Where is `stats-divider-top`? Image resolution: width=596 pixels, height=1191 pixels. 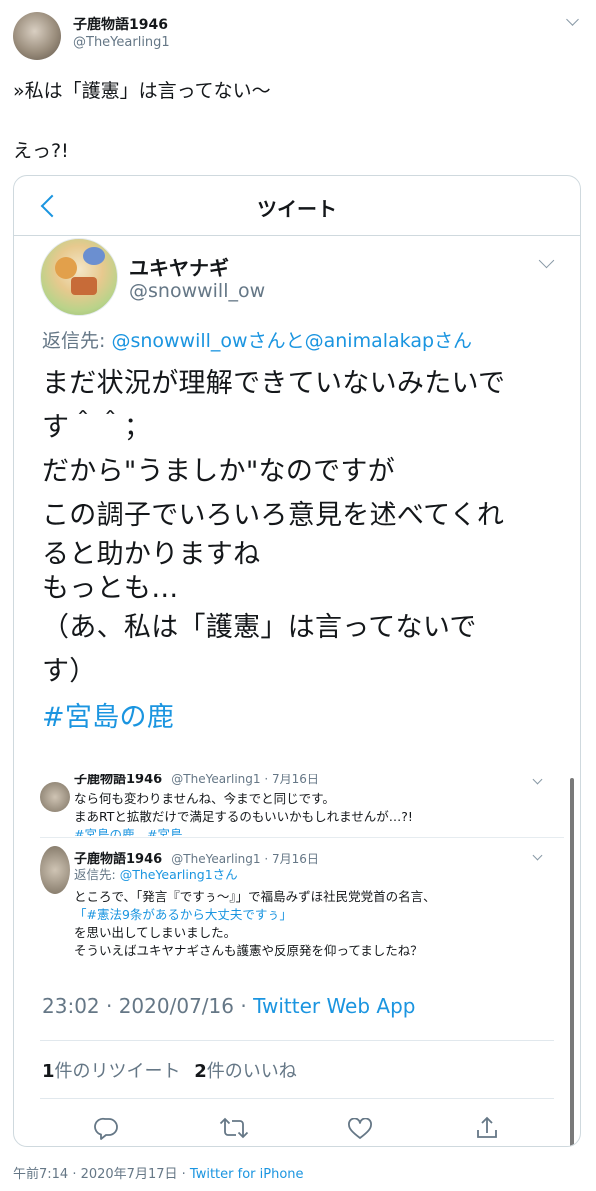 stats-divider-top is located at coordinates (297, 1040).